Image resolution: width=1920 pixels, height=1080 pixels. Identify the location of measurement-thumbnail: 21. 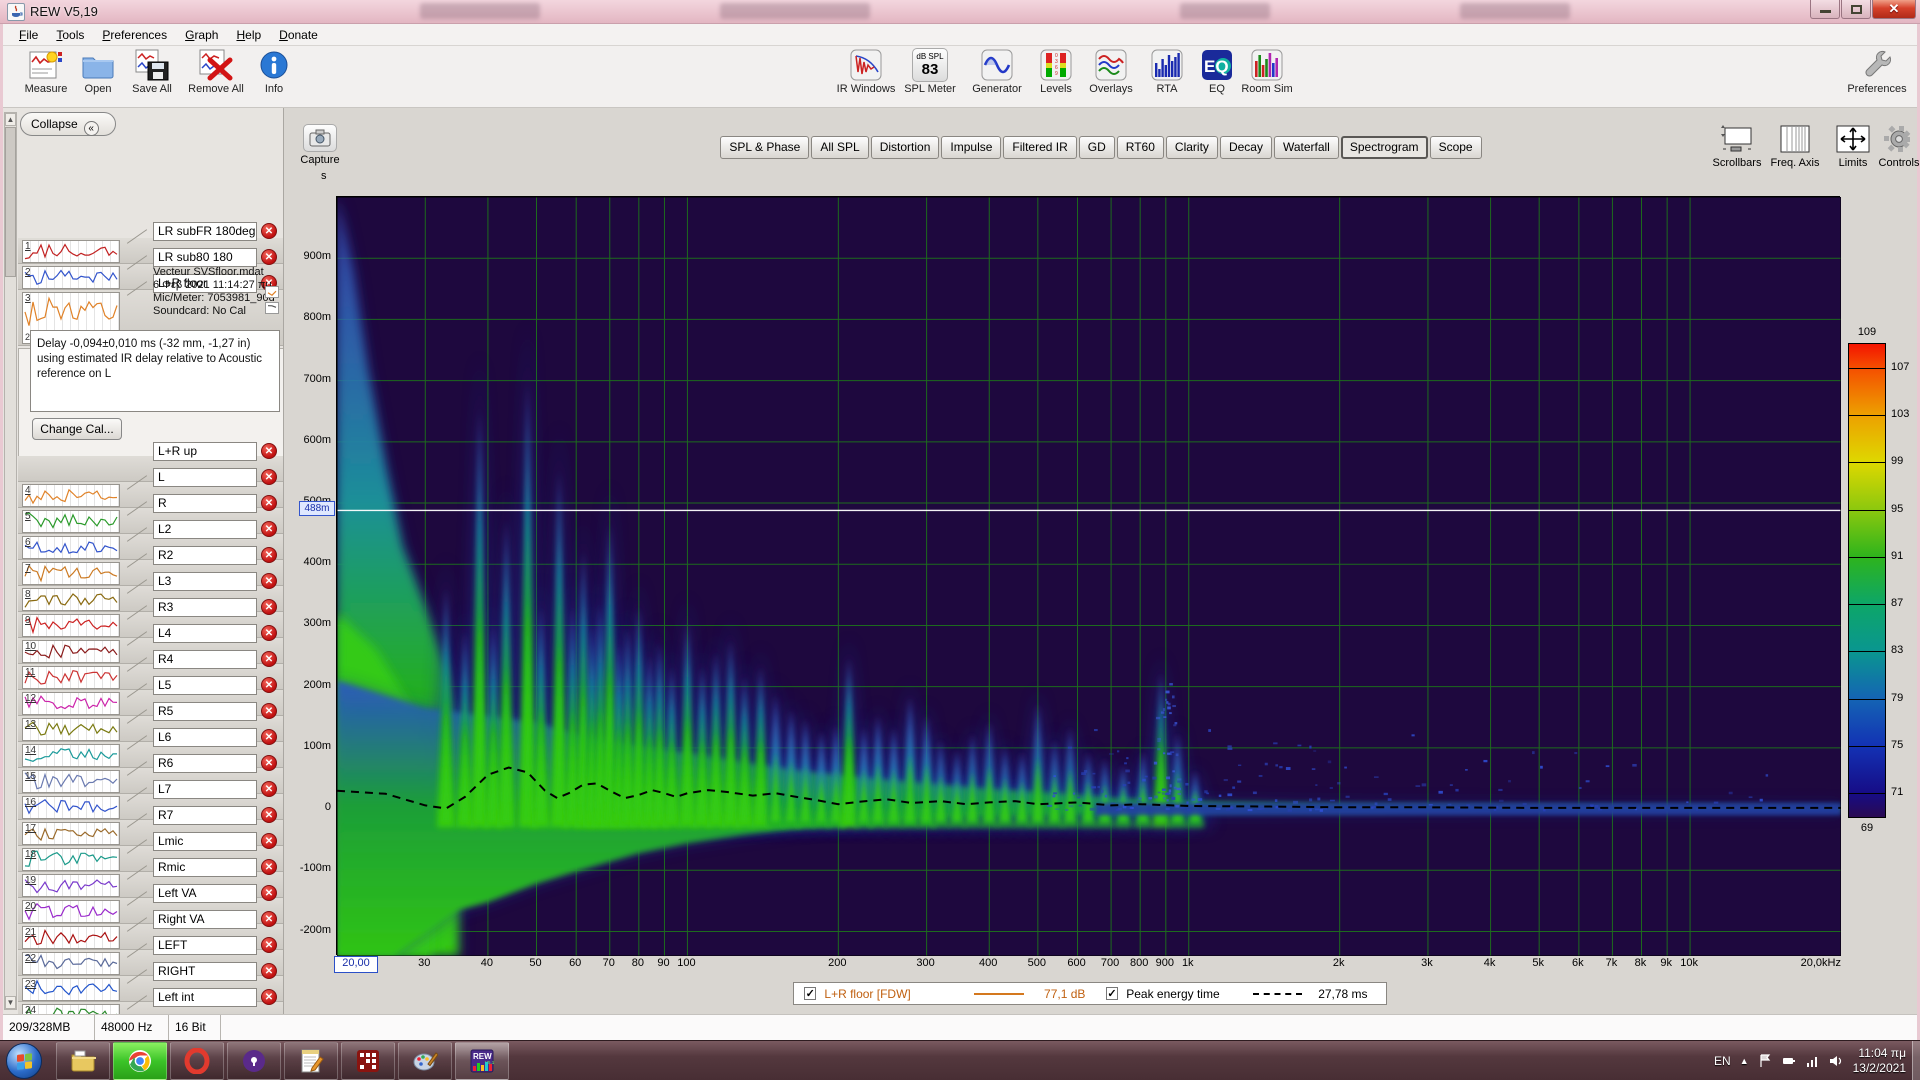
(71, 937).